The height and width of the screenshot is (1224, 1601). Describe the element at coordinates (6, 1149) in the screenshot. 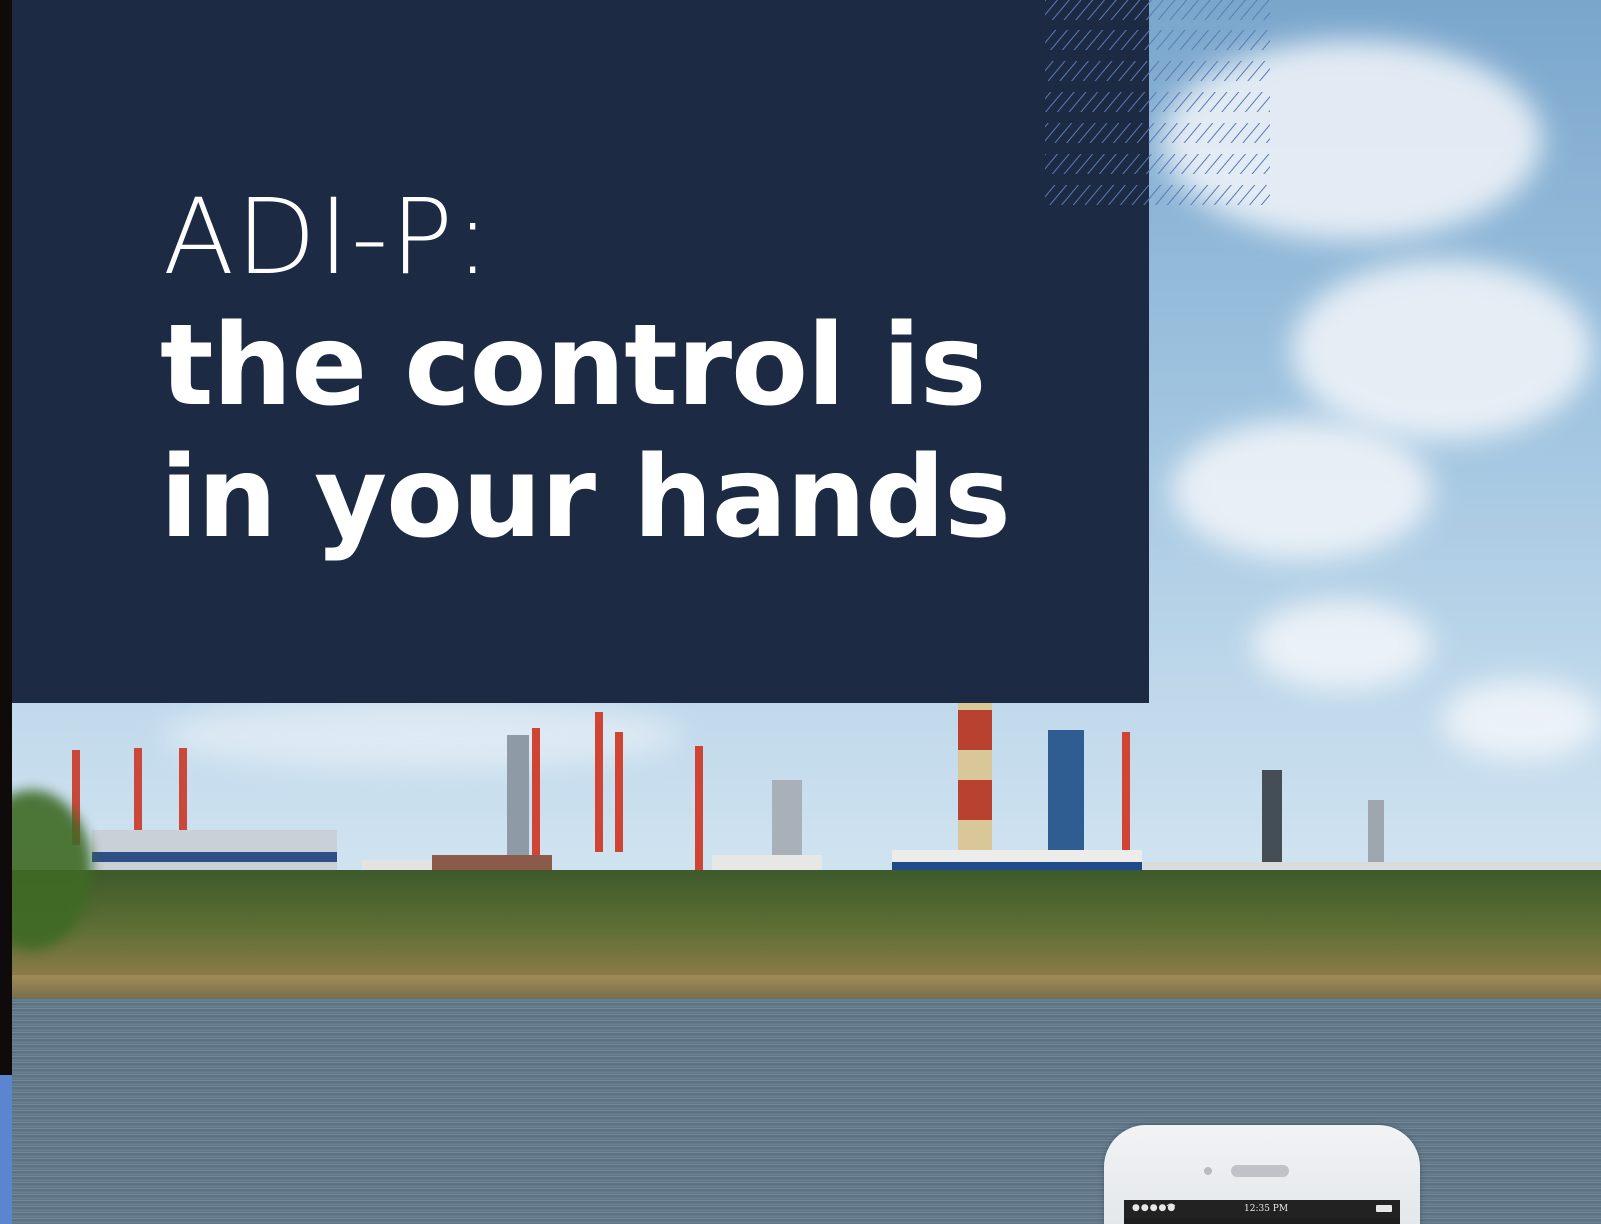

I see `left-edge-blue-strip` at that location.